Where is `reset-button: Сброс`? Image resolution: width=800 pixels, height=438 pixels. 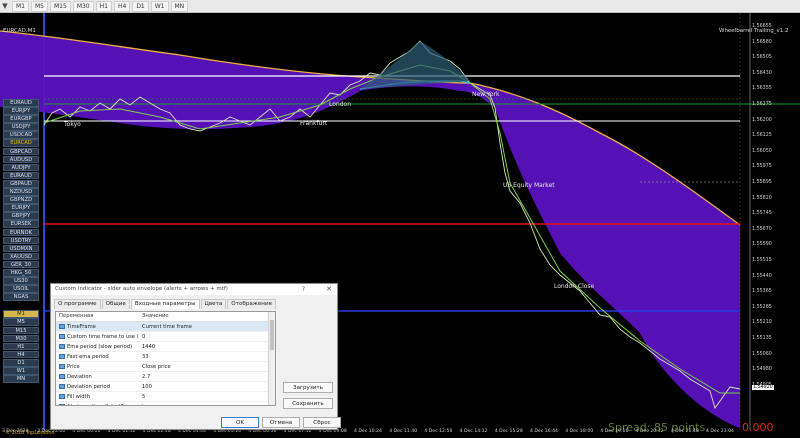
reset-button: Сброс is located at coordinates (322, 422).